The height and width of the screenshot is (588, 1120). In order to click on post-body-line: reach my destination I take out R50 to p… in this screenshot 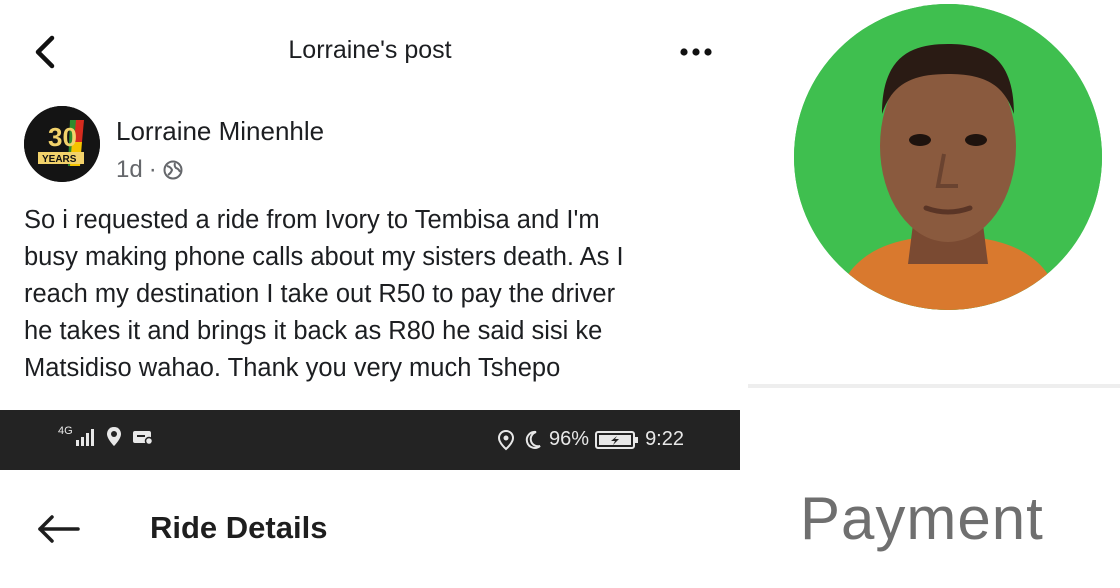, I will do `click(320, 294)`.